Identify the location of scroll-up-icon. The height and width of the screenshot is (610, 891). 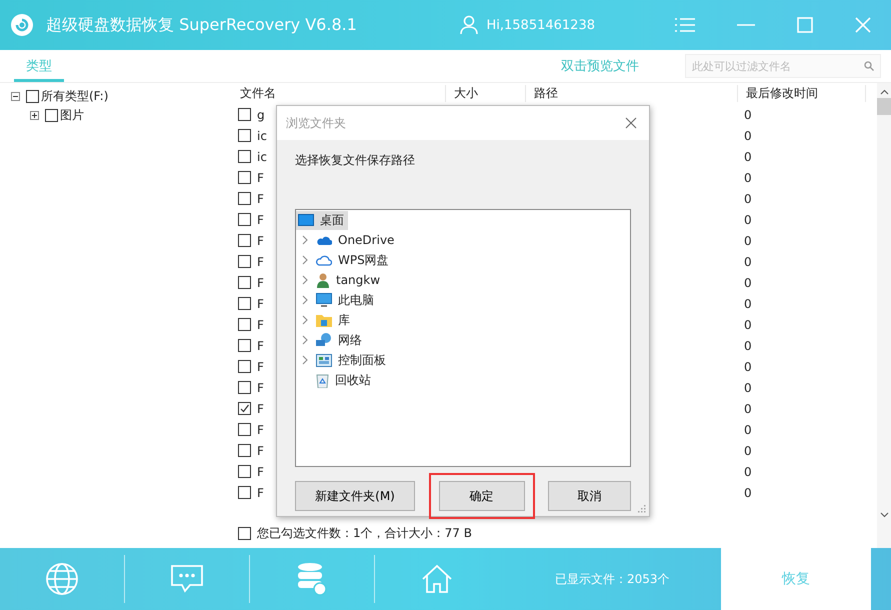
(884, 92).